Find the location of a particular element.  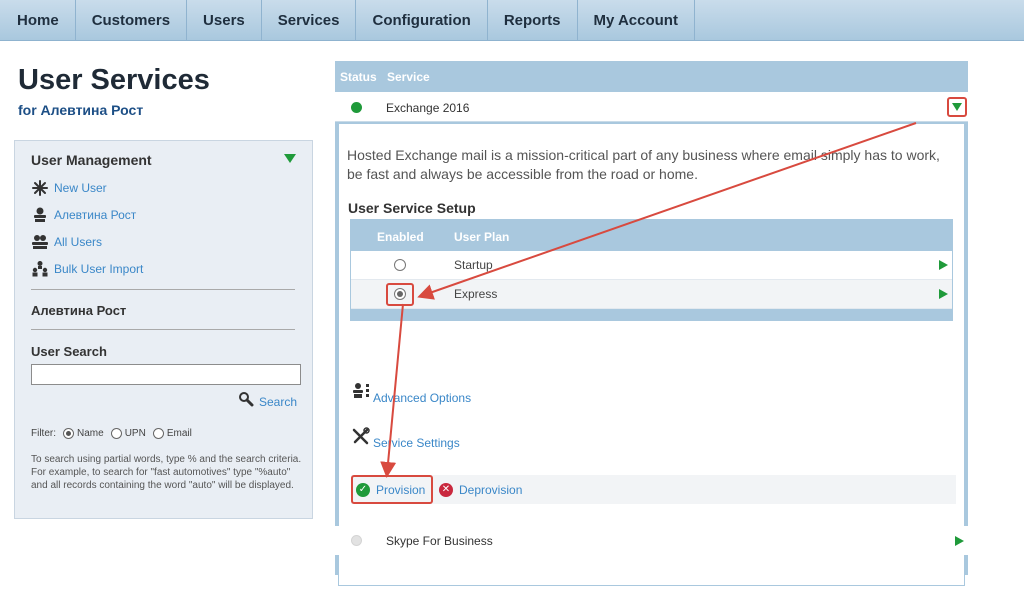

user-icon is located at coordinates (40, 215).